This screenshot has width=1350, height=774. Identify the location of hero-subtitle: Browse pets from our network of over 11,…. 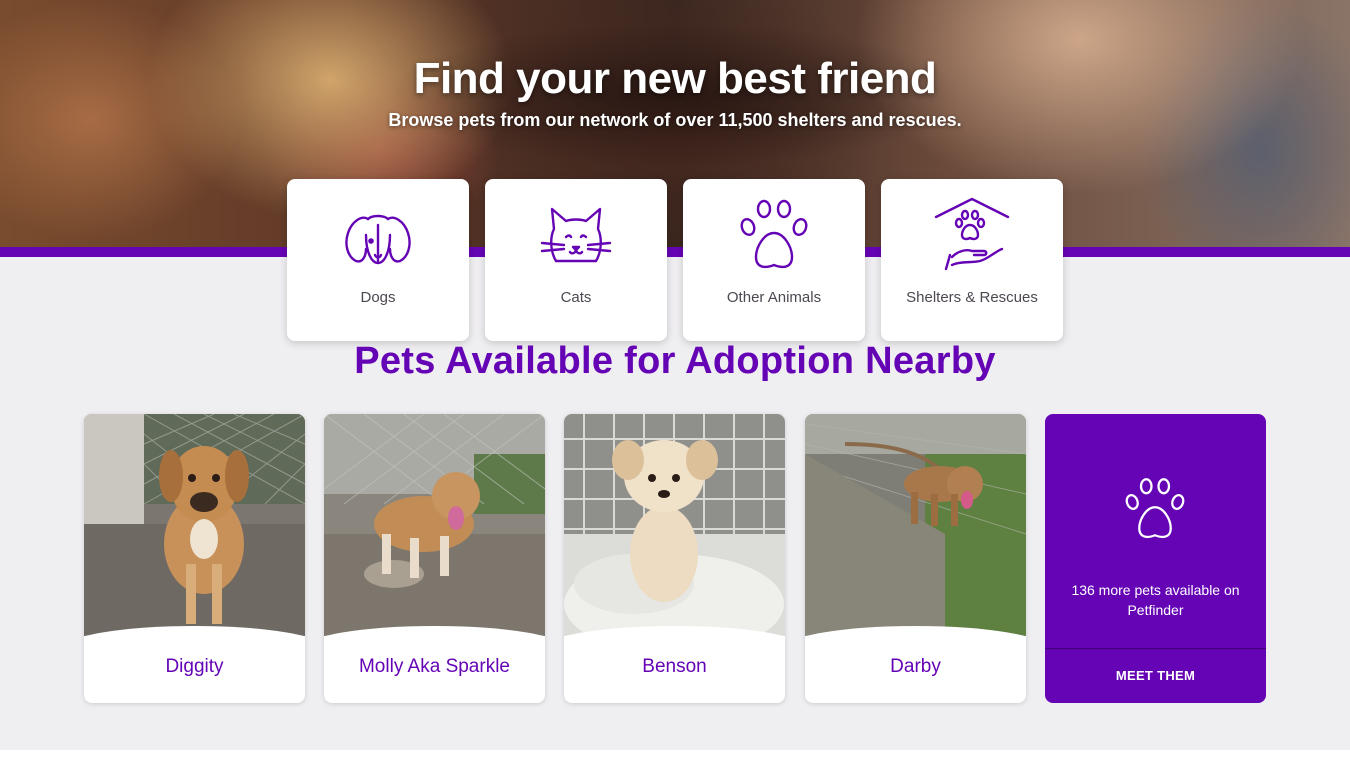
(675, 120).